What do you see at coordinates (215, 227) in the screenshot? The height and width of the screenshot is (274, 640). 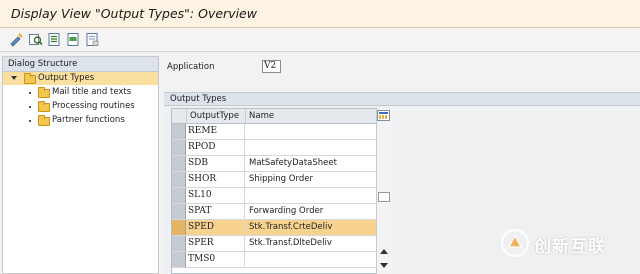 I see `output-type-cell: SPED` at bounding box center [215, 227].